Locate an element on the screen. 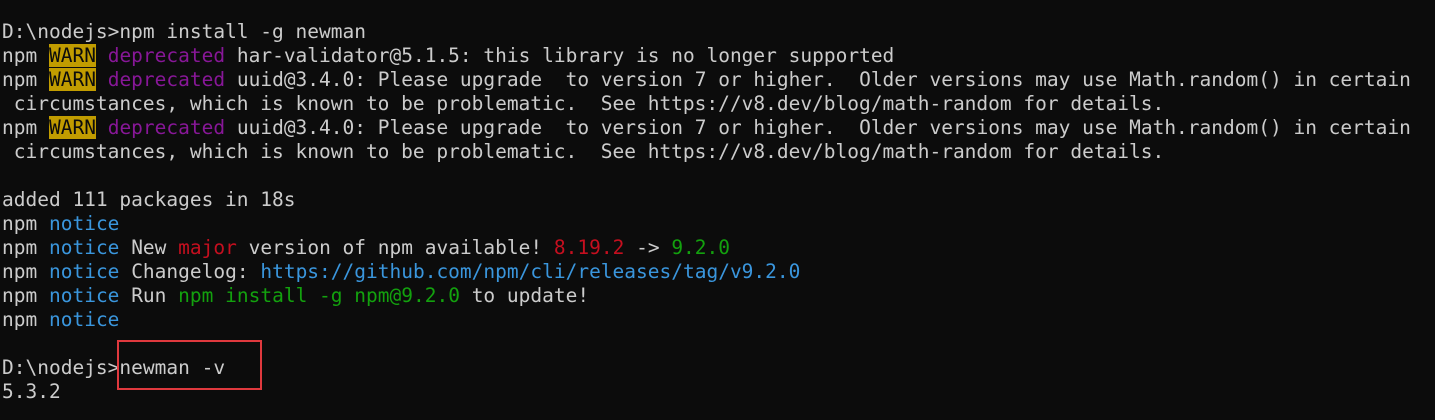  update-suffix: to update! is located at coordinates (530, 295).